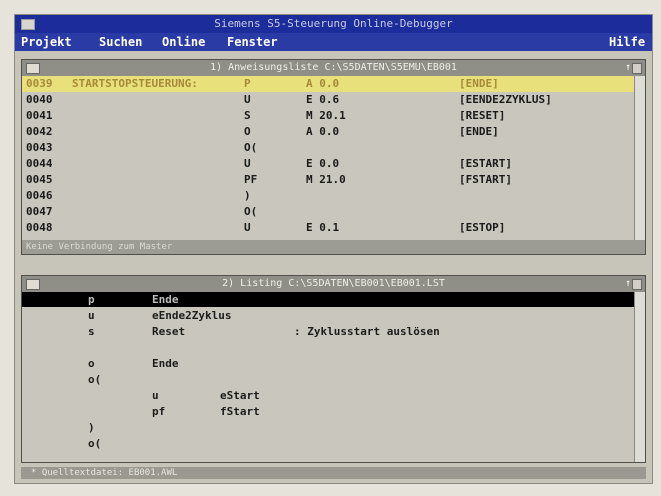 This screenshot has height=496, width=661. I want to click on row-address: 0040, so click(39, 99).